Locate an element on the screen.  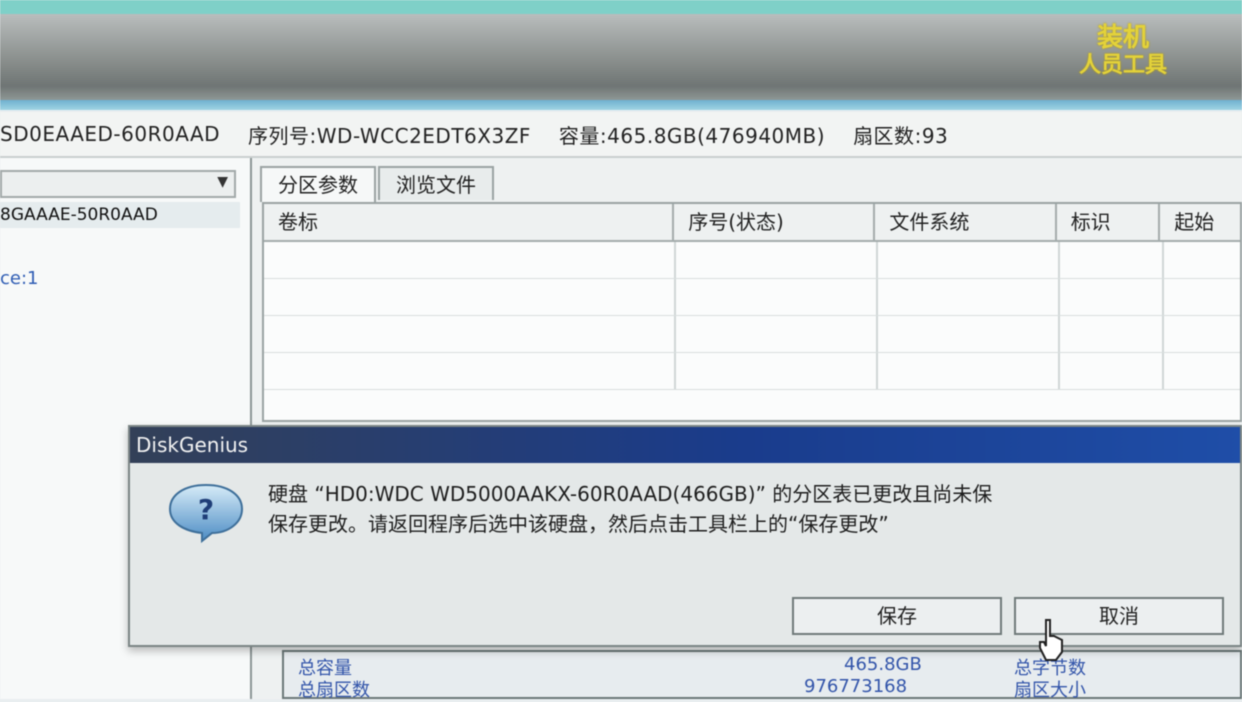
disk-tree-item: 8GAAAE-50R0AAD is located at coordinates (120, 215).